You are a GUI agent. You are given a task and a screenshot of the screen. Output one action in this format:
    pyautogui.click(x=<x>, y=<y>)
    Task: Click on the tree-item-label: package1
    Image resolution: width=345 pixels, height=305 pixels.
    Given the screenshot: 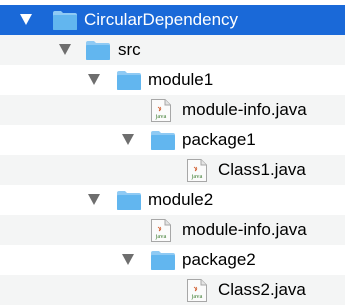 What is the action you would take?
    pyautogui.click(x=219, y=139)
    